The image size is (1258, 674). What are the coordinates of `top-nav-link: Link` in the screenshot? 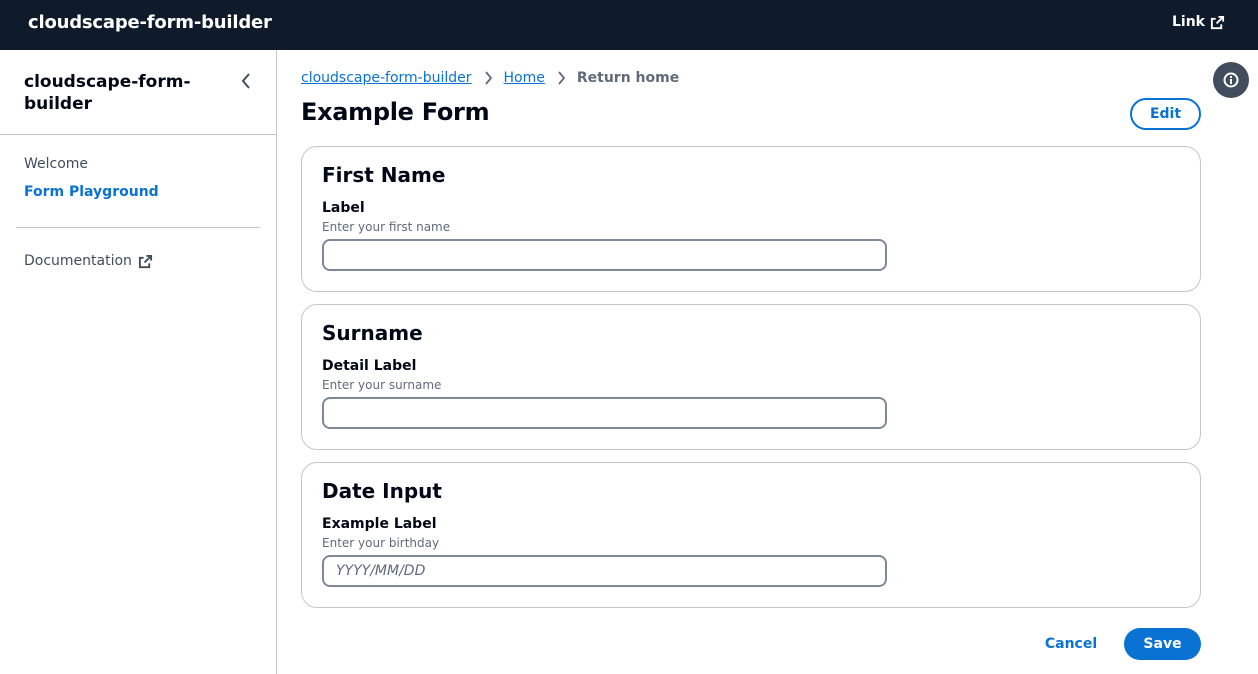 It's located at (1198, 22).